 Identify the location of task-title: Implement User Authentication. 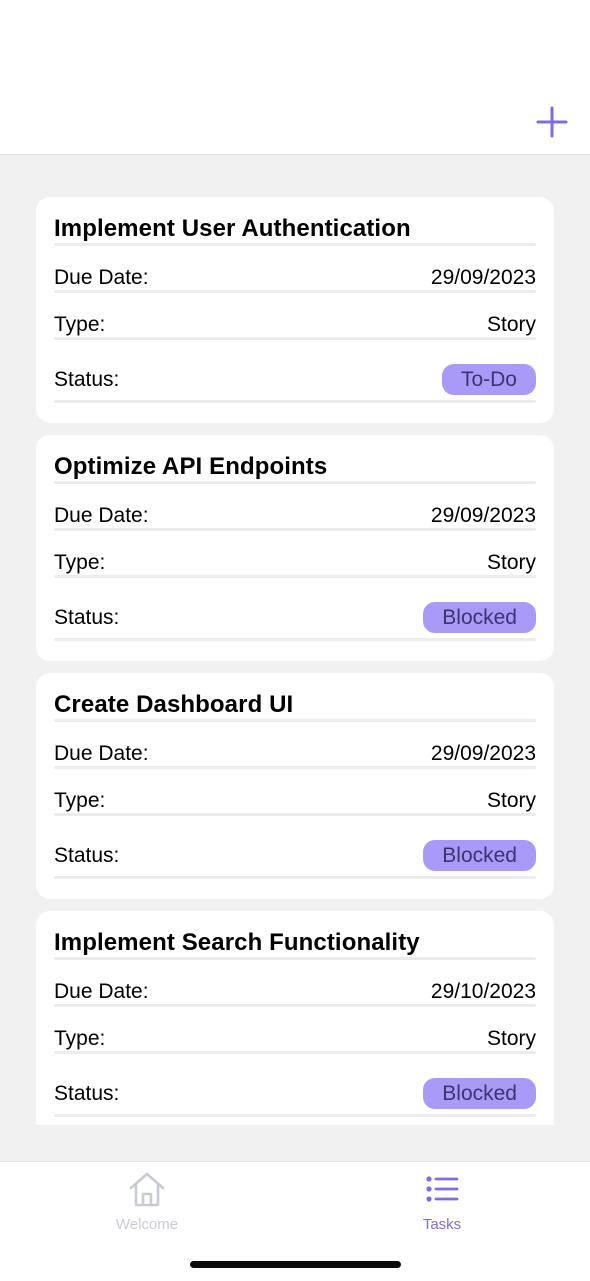
(232, 228).